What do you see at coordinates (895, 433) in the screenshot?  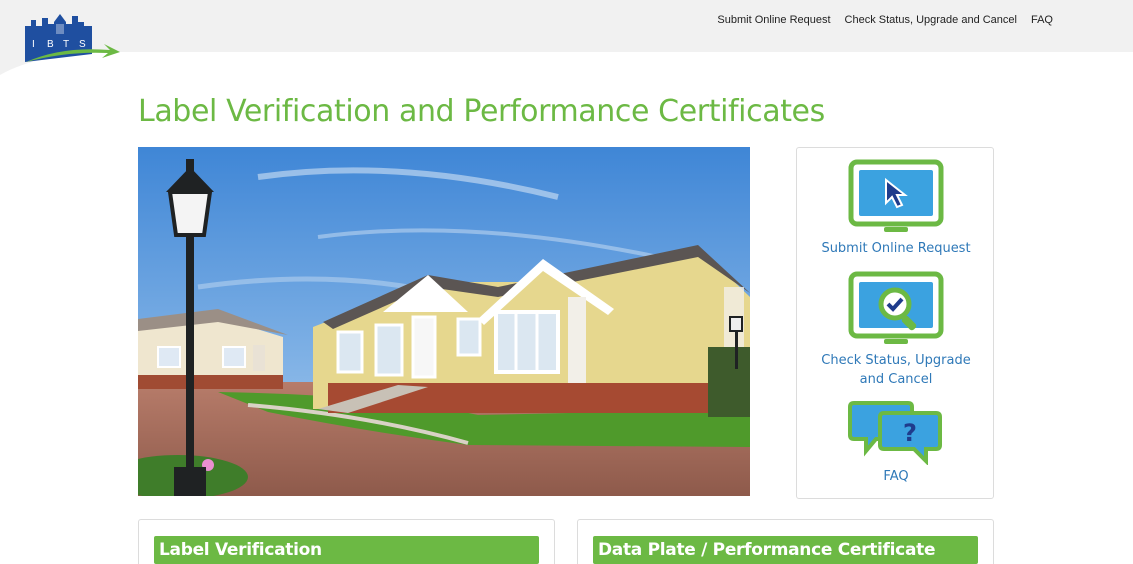 I see `chat-question-icon: ?` at bounding box center [895, 433].